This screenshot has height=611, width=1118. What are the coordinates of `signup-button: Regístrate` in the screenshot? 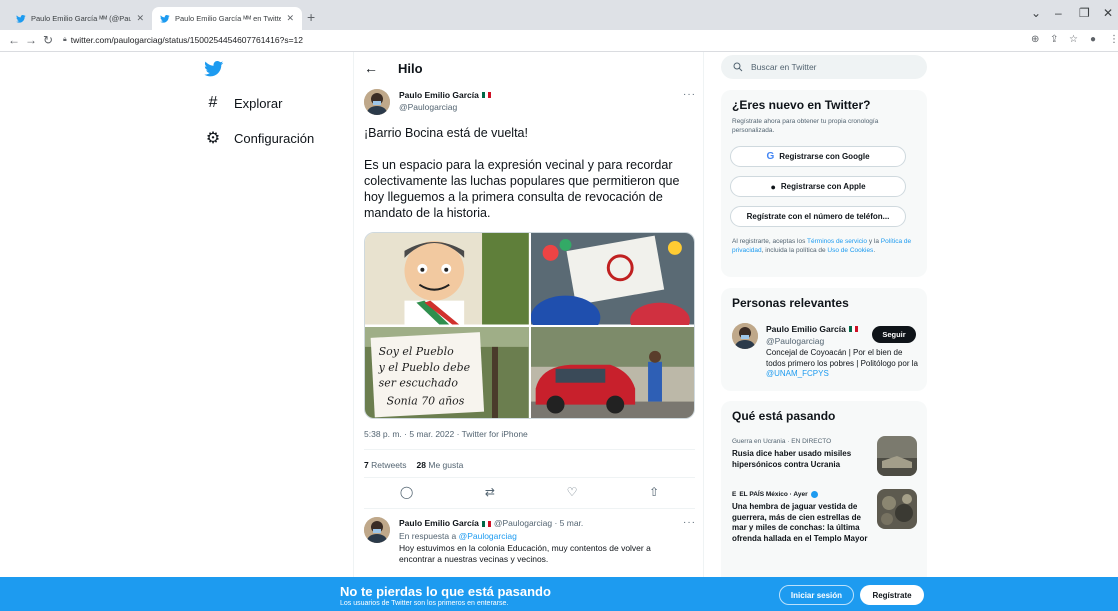 It's located at (892, 595).